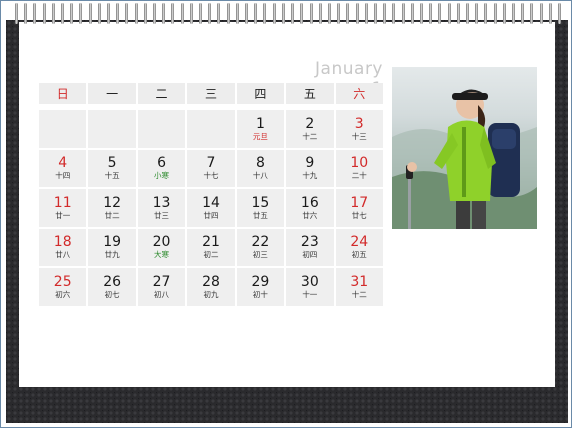 This screenshot has width=574, height=430. I want to click on day-number: 30, so click(309, 281).